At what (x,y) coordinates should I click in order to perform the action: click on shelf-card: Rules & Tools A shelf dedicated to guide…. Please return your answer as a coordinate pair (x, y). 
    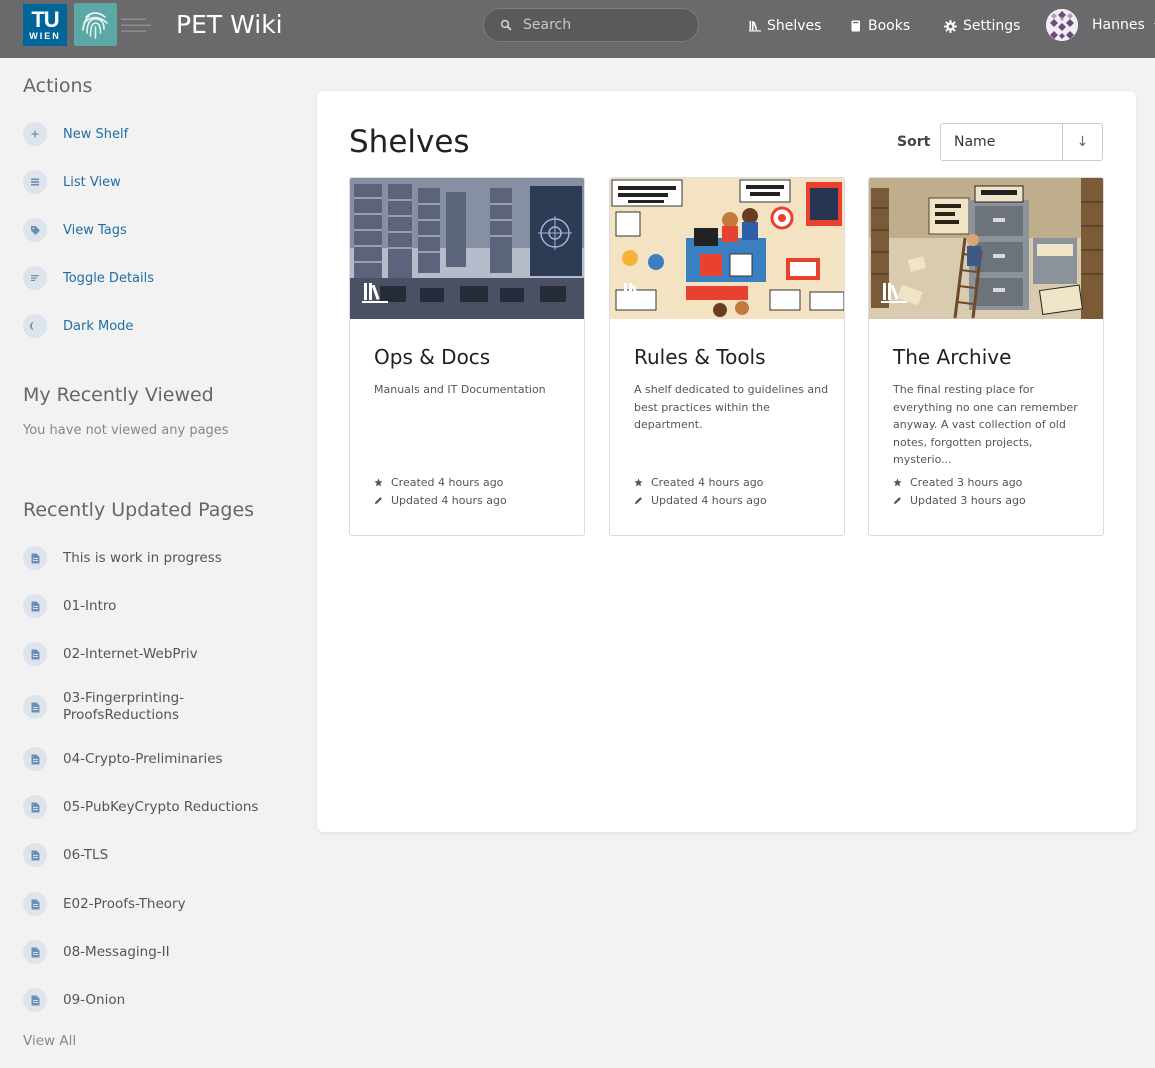
    Looking at the image, I should click on (727, 356).